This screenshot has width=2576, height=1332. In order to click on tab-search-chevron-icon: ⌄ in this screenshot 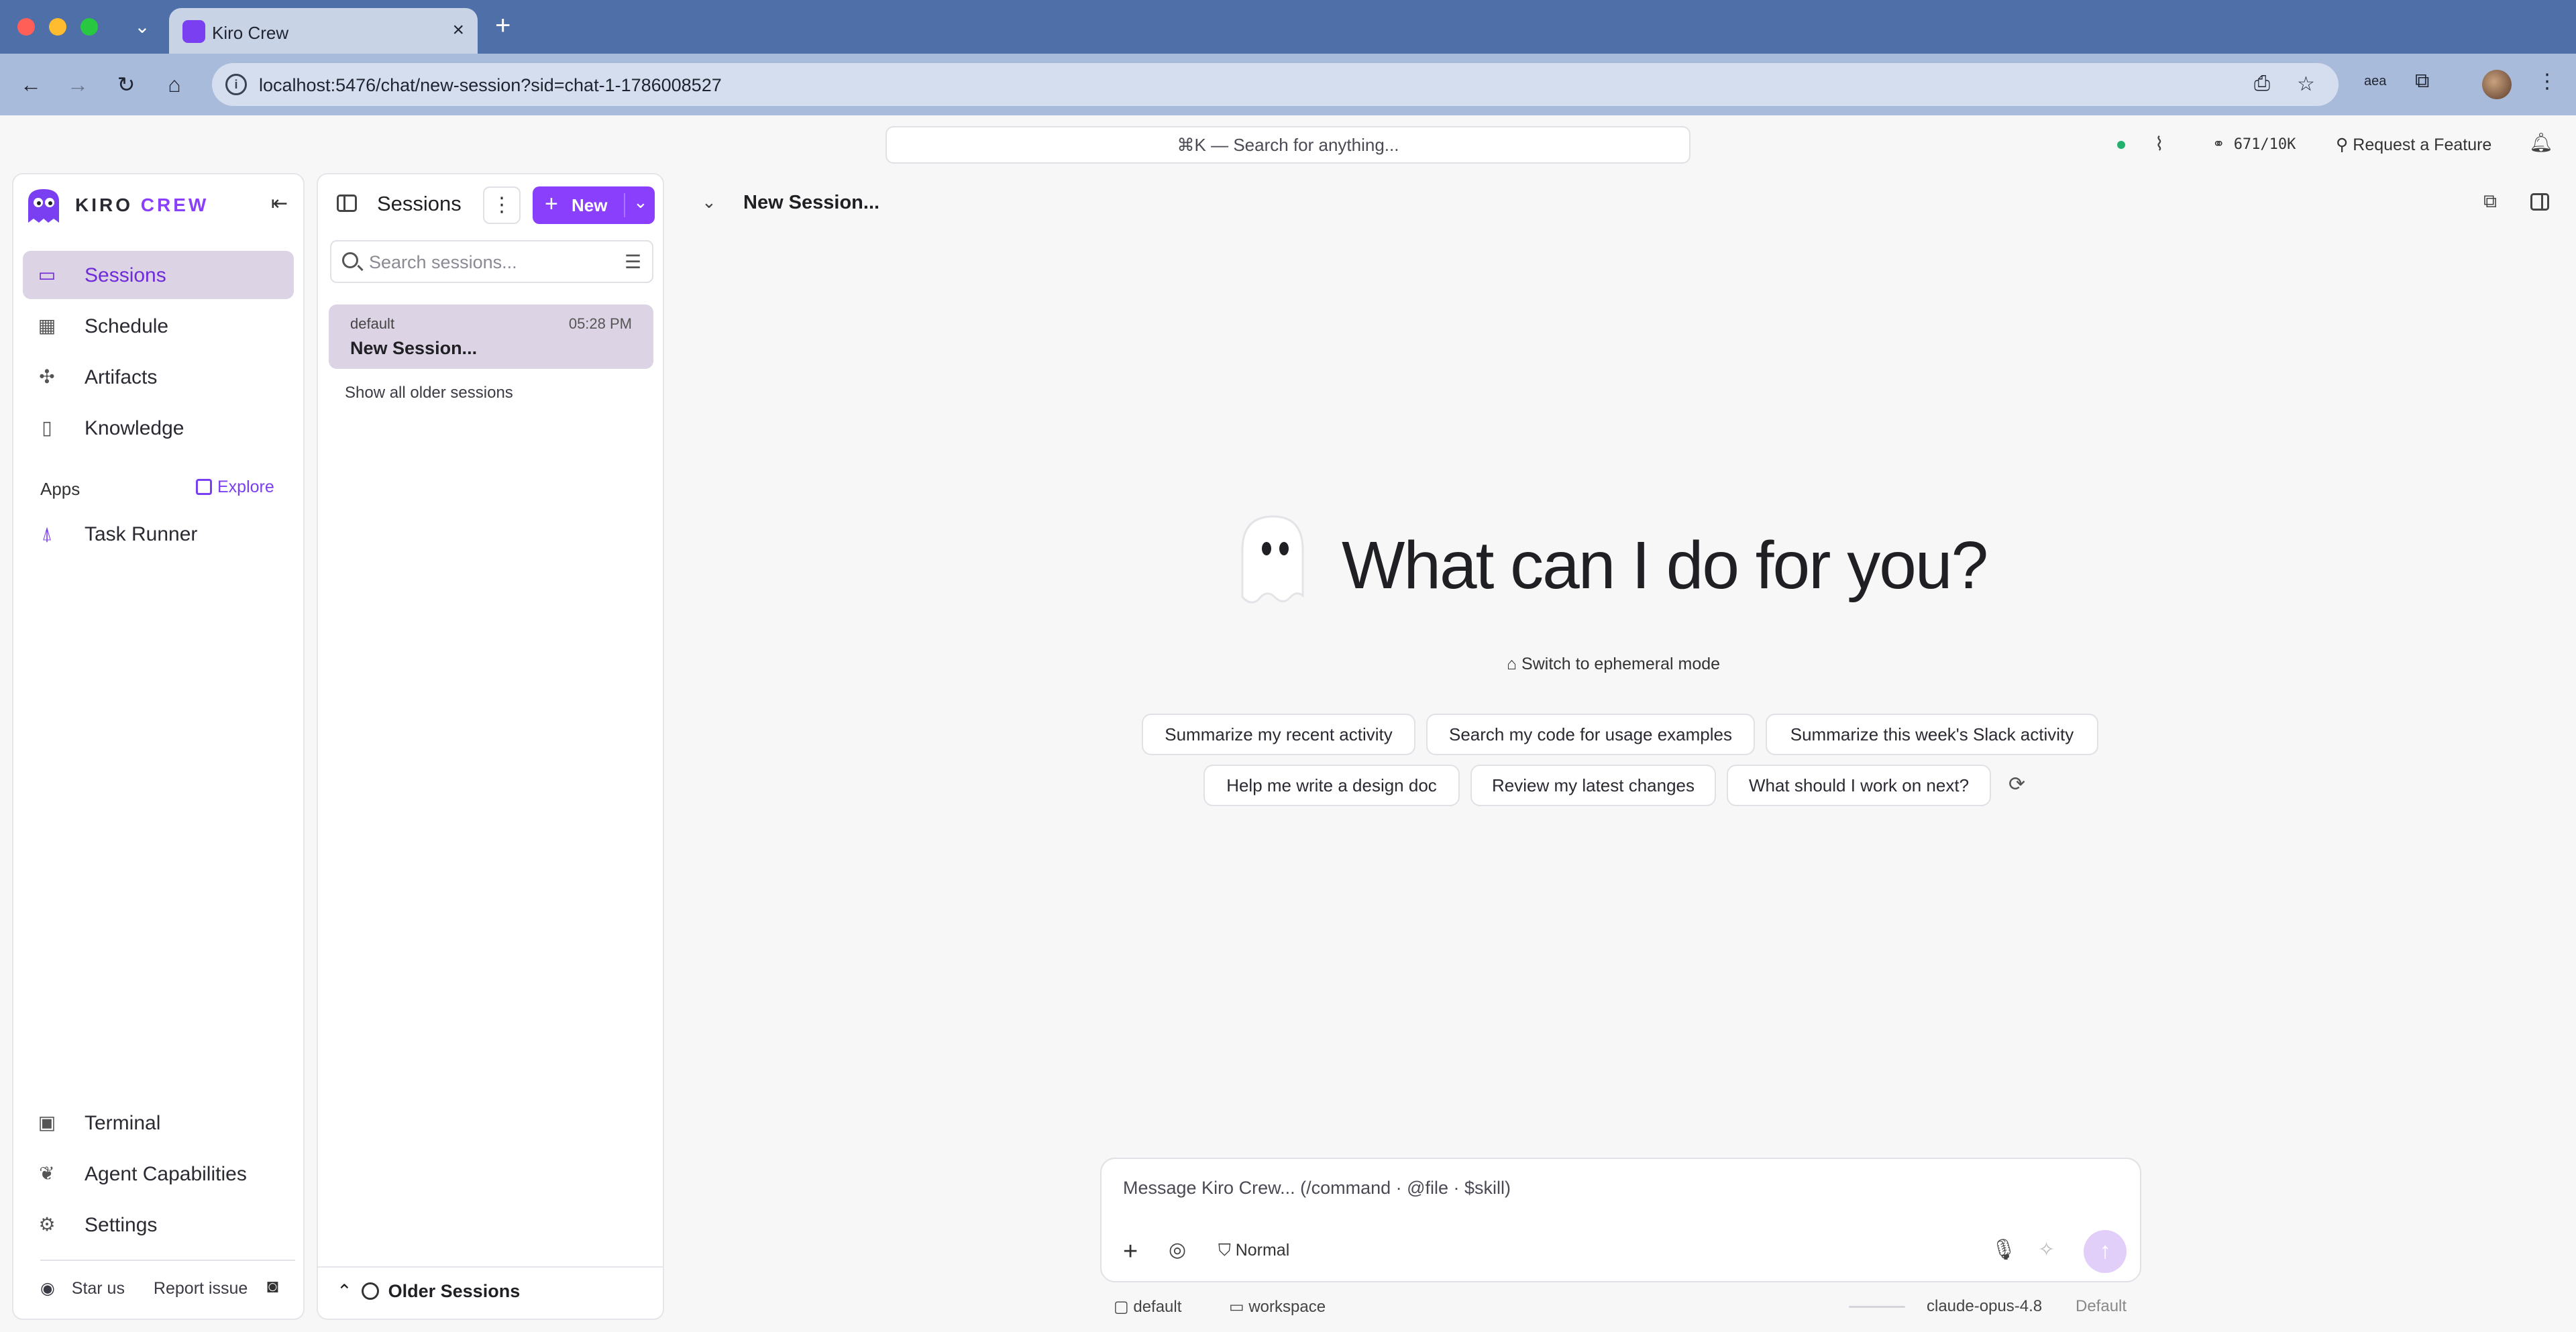, I will do `click(142, 27)`.